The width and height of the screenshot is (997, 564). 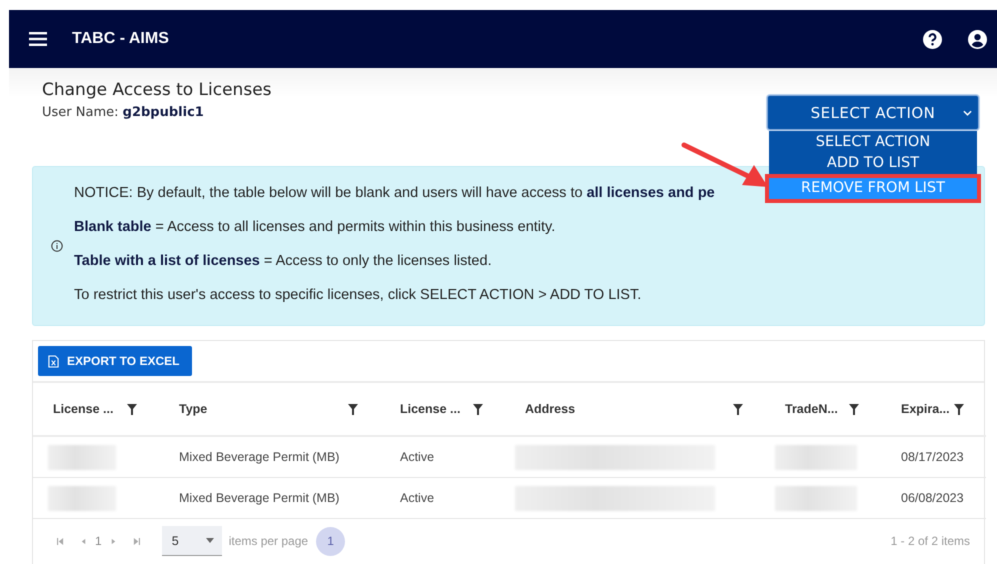 I want to click on page-size-label: items per page, so click(x=268, y=541).